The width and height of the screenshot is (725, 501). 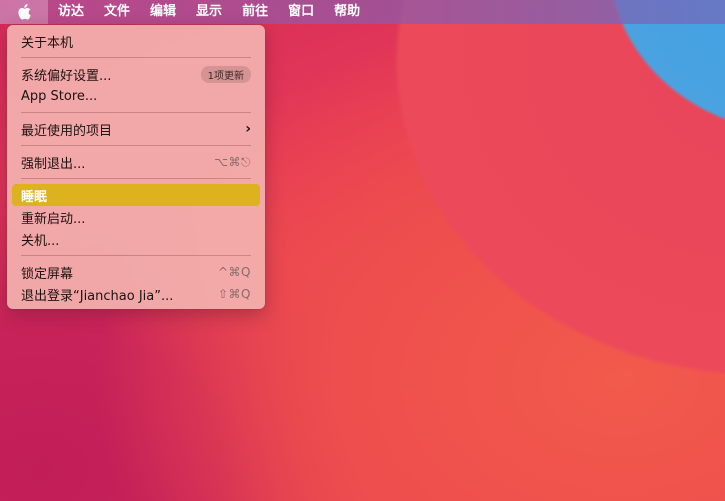 I want to click on menu-item-label: 关于本机, so click(x=47, y=43).